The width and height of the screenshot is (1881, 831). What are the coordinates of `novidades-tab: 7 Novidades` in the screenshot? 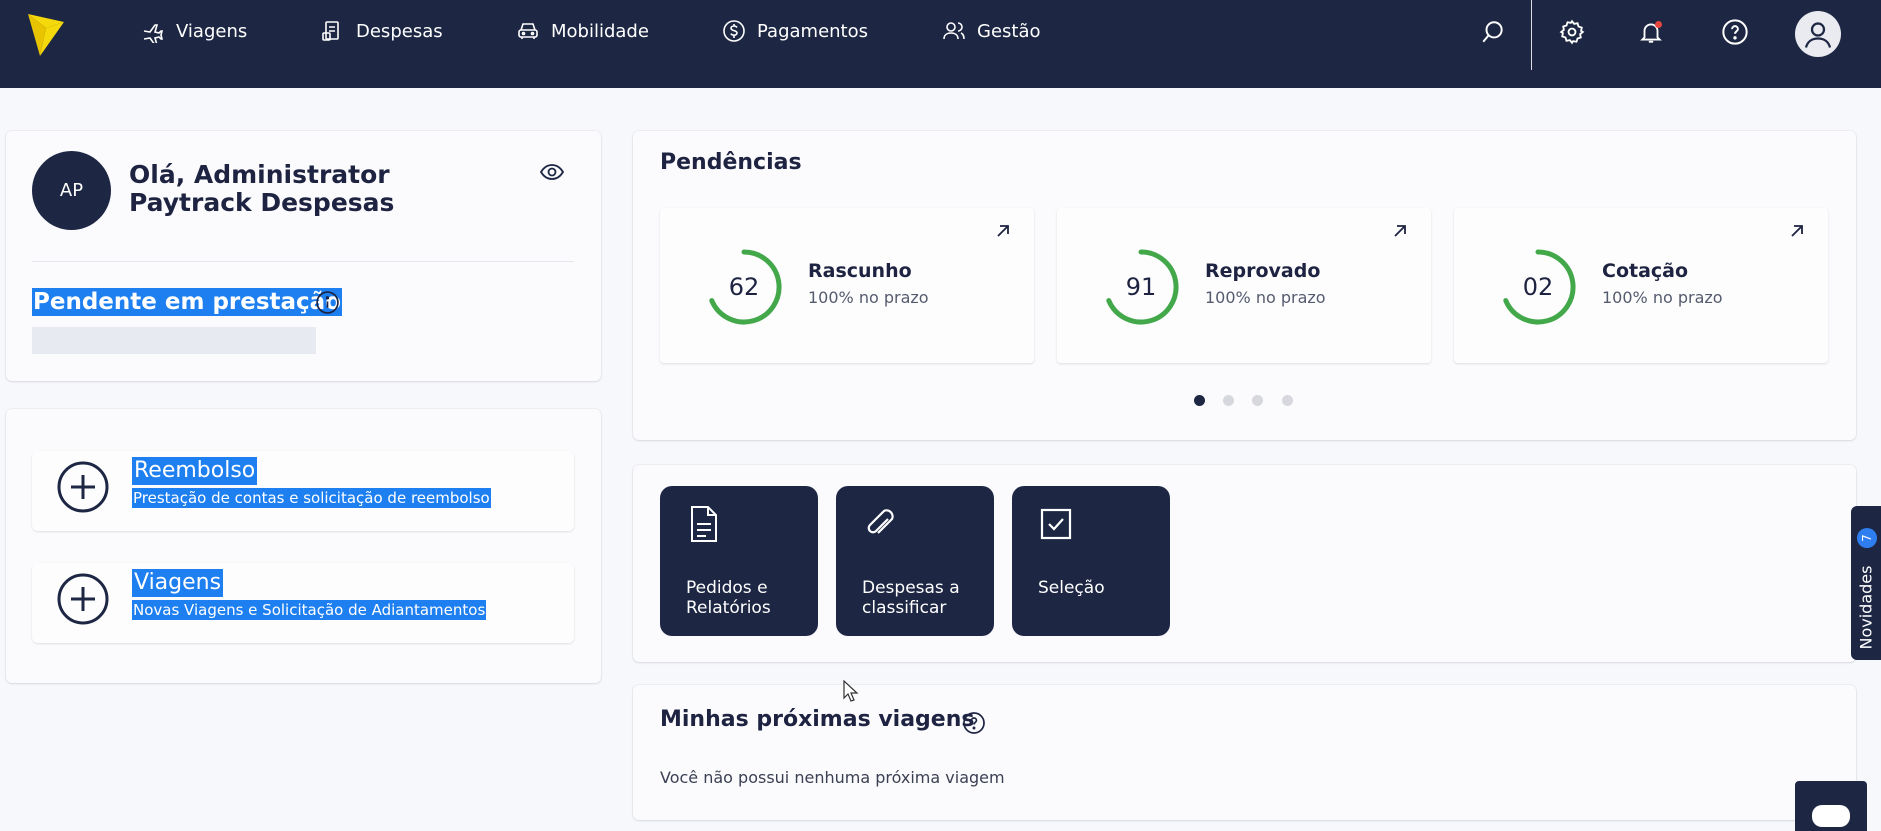 It's located at (1866, 583).